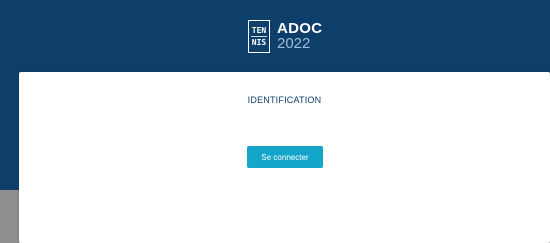 This screenshot has width=550, height=243. Describe the element at coordinates (259, 30) in the screenshot. I see `logo-line-1: TEN` at that location.